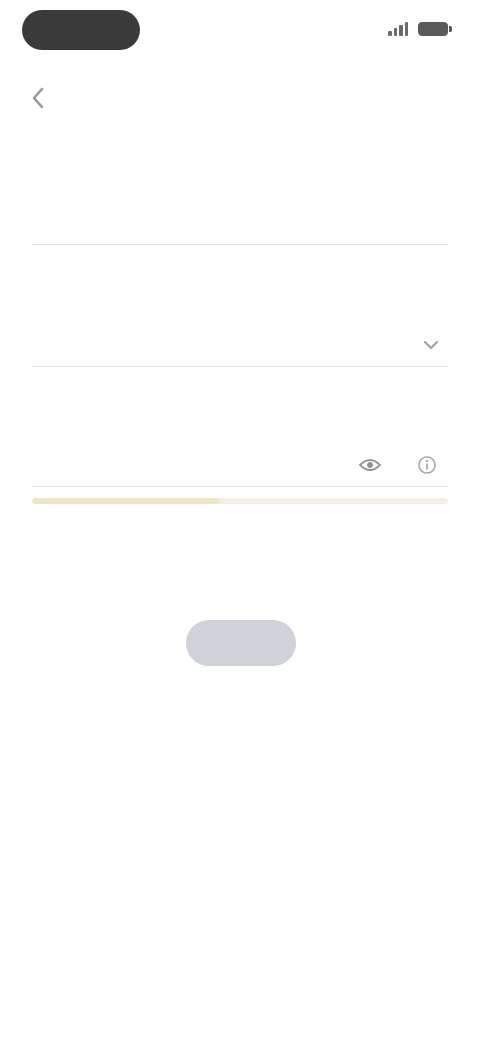  I want to click on password-strength-fill, so click(126, 501).